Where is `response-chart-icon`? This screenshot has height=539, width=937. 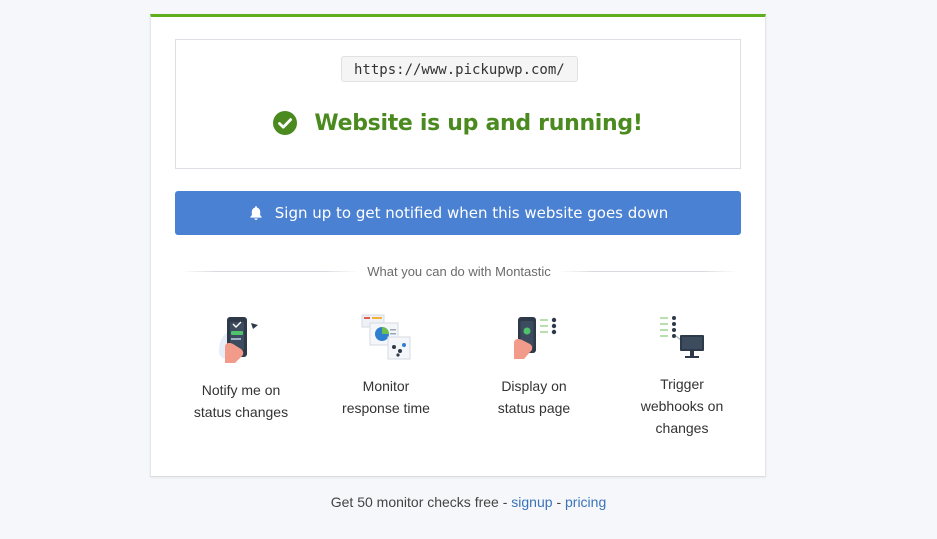 response-chart-icon is located at coordinates (386, 337).